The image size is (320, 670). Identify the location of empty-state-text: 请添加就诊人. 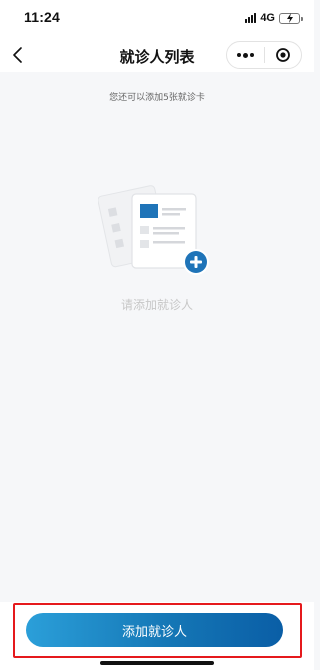
(156, 305).